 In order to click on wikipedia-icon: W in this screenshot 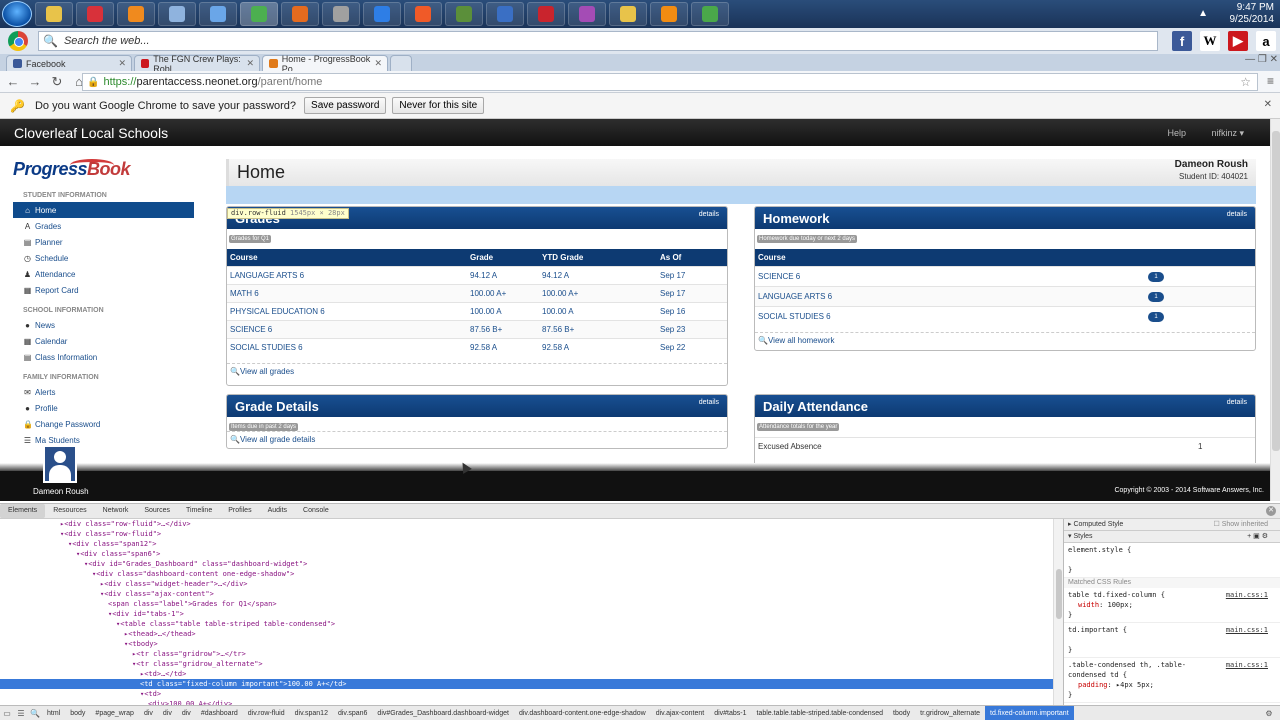, I will do `click(1210, 41)`.